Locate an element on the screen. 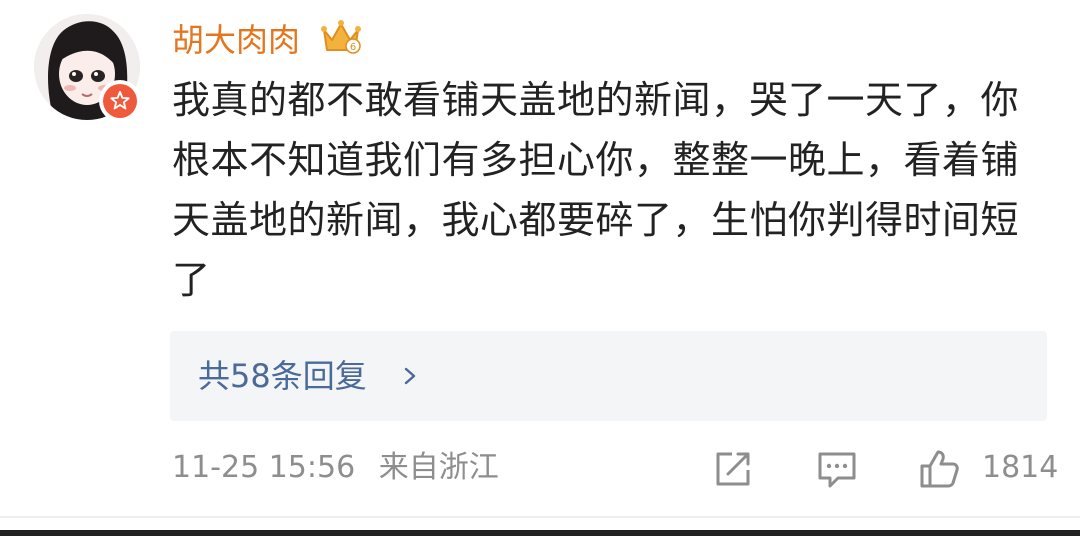 The image size is (1080, 536). location: 来自浙江 is located at coordinates (438, 467).